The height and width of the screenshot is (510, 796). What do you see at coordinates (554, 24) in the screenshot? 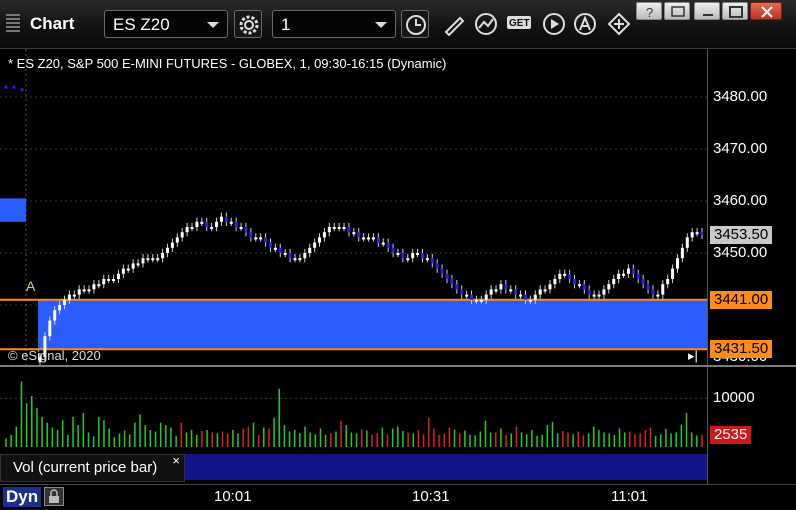
I see `play-icon` at bounding box center [554, 24].